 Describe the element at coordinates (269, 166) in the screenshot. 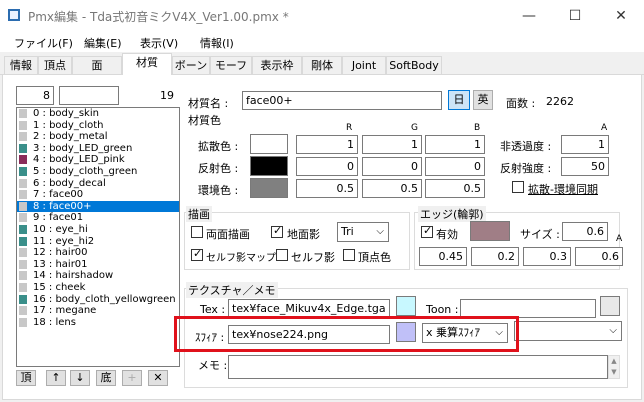

I see `specular-color-swatch` at that location.